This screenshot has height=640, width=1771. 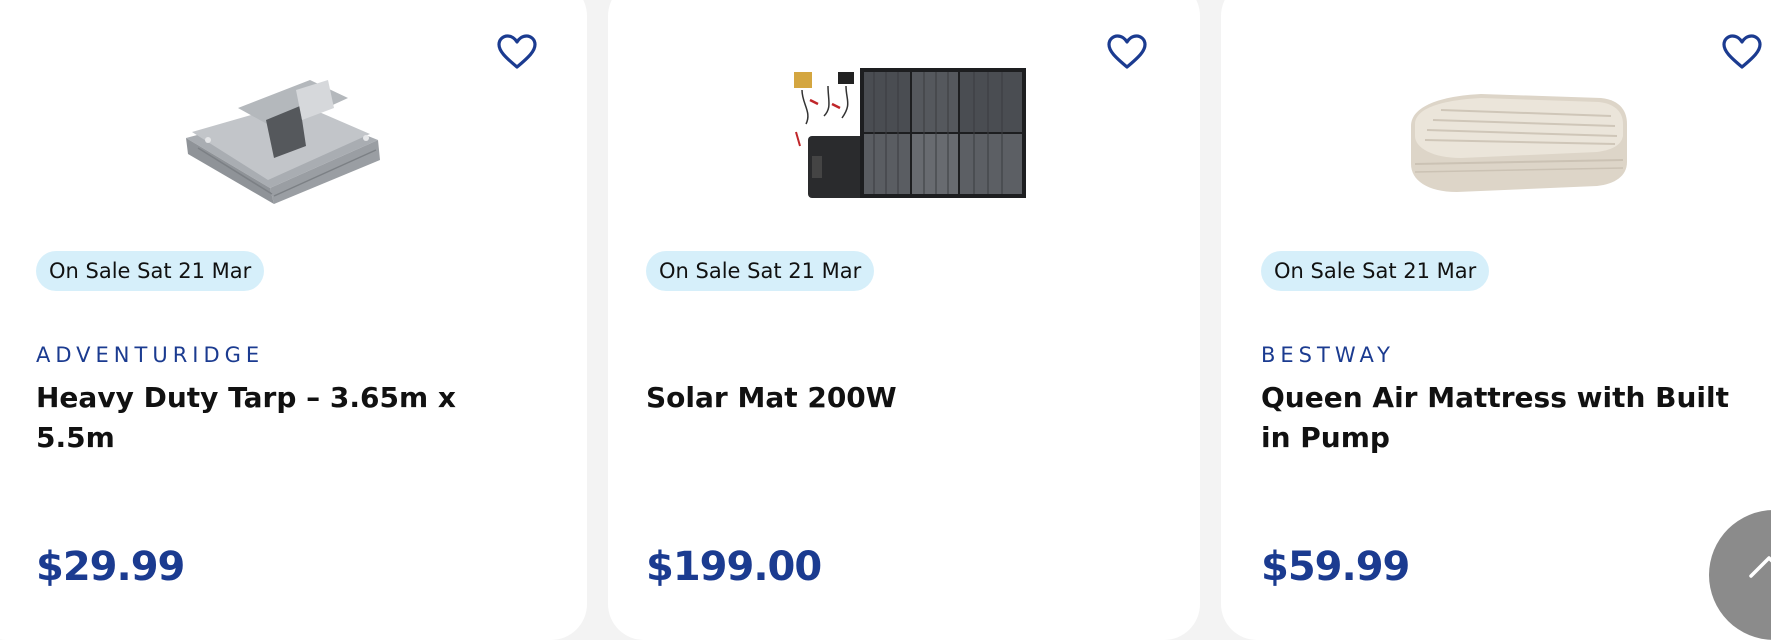 I want to click on product-price: $59.99, so click(x=1335, y=567).